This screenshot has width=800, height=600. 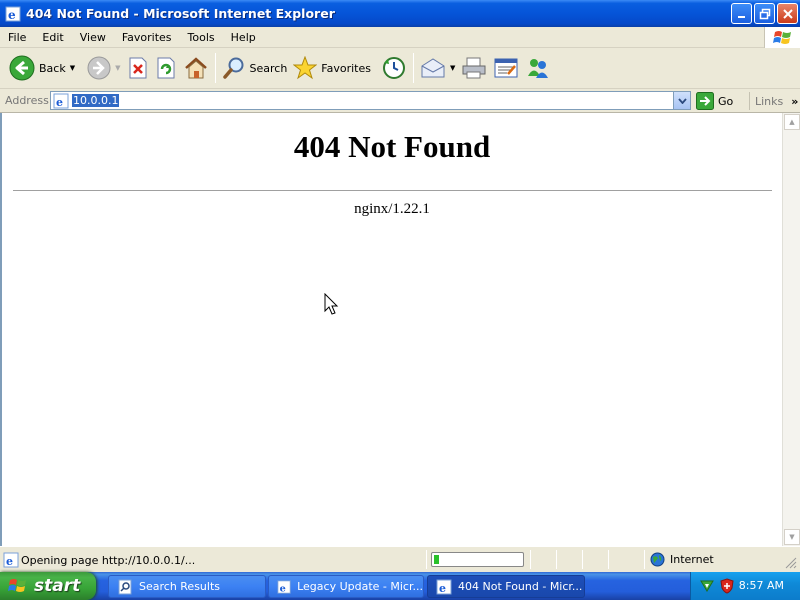 I want to click on refresh-button, so click(x=166, y=68).